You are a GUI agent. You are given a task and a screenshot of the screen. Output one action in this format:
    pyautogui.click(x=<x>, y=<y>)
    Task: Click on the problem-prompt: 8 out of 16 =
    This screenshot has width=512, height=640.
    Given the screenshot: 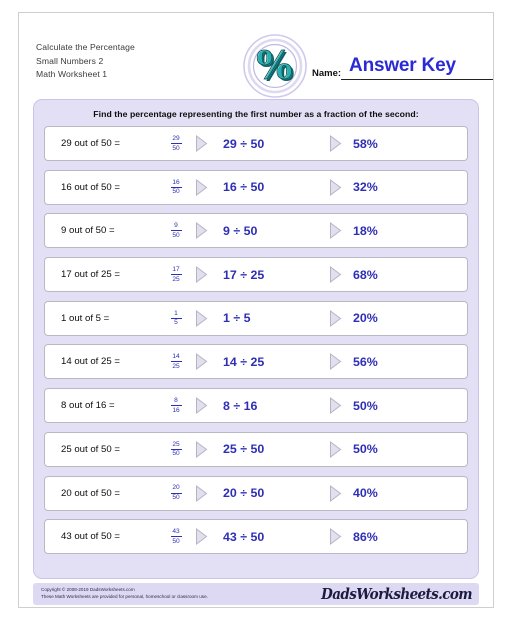 What is the action you would take?
    pyautogui.click(x=88, y=406)
    